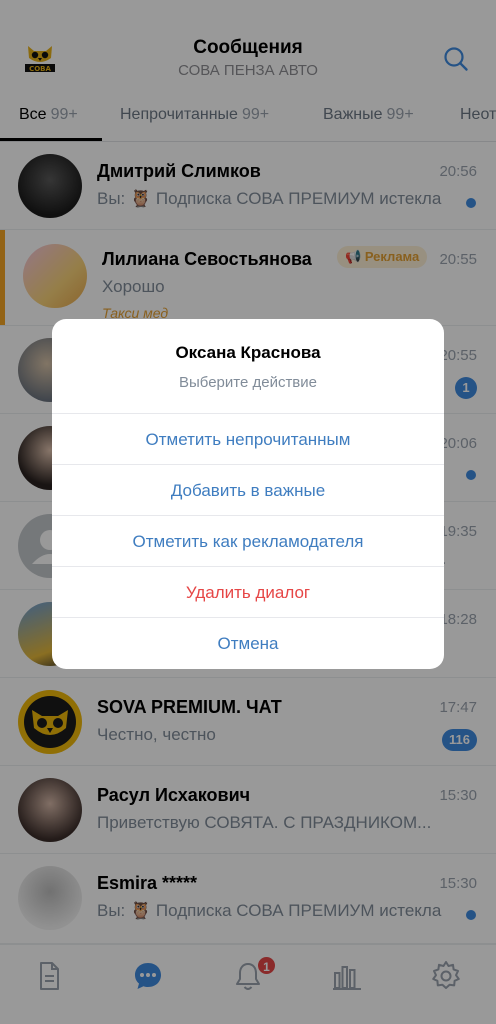 This screenshot has height=1024, width=496. I want to click on add-important-button: Добавить в важные, so click(248, 489).